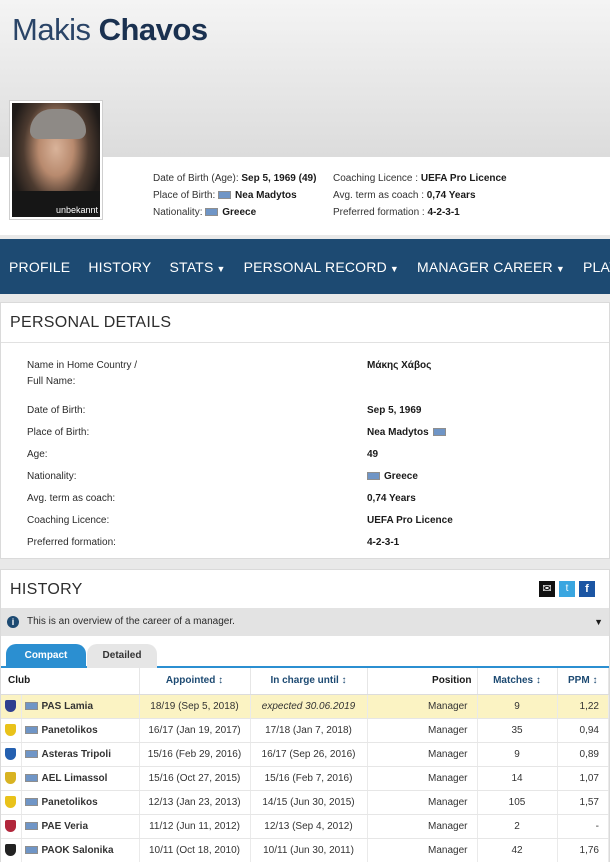  What do you see at coordinates (517, 802) in the screenshot?
I see `matches-link: 105` at bounding box center [517, 802].